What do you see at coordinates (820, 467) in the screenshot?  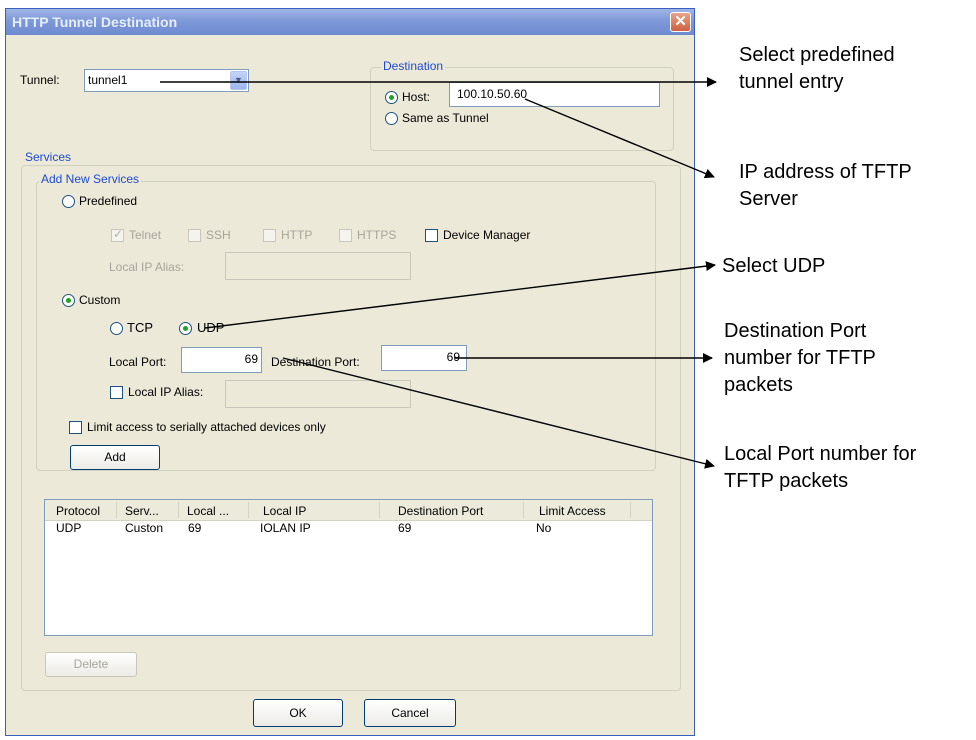 I see `annotation-local-port: Local Port number for TFTP packets` at bounding box center [820, 467].